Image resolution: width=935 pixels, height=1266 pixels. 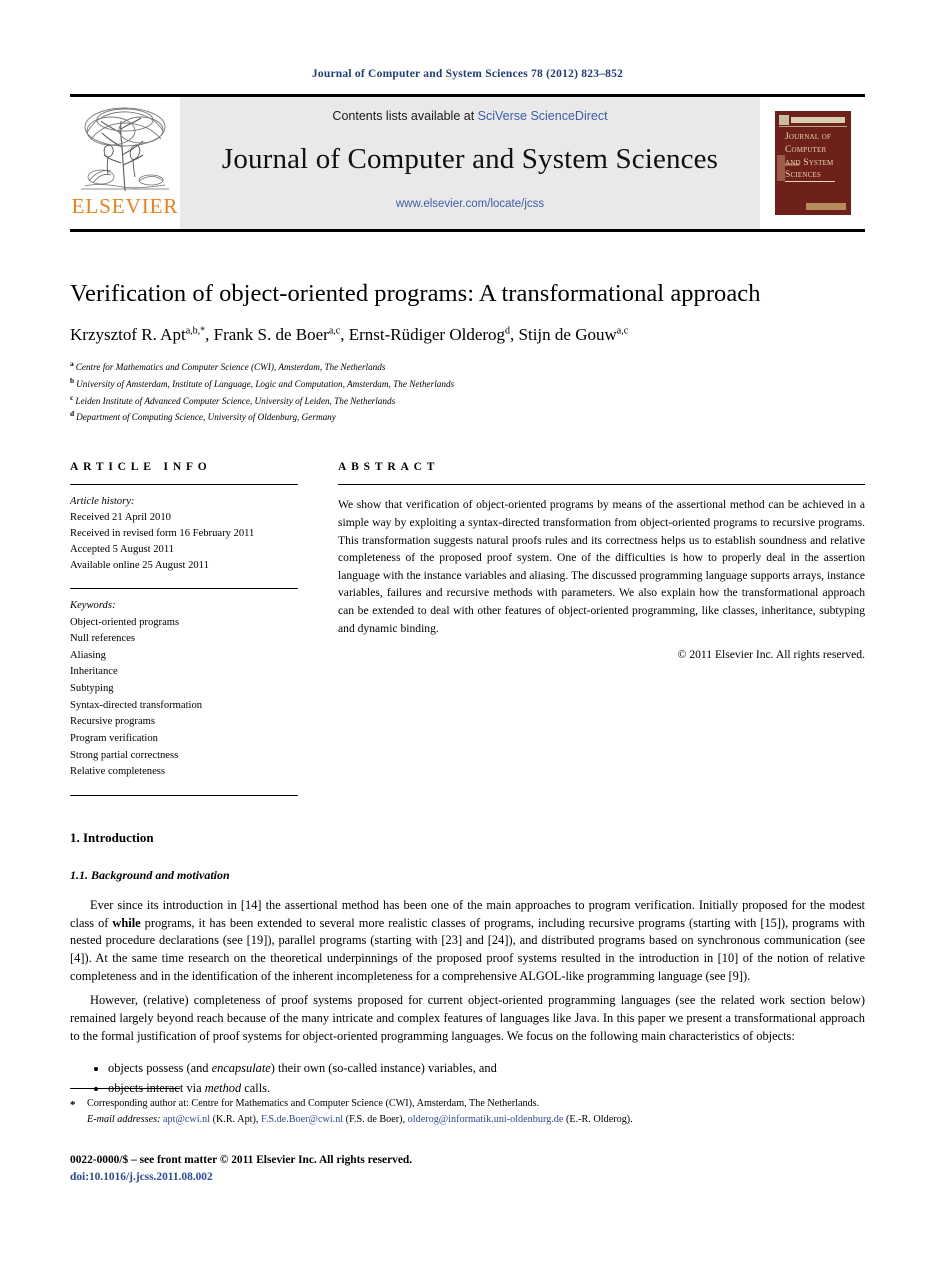 What do you see at coordinates (102, 502) in the screenshot?
I see `article-history-label: Article history:` at bounding box center [102, 502].